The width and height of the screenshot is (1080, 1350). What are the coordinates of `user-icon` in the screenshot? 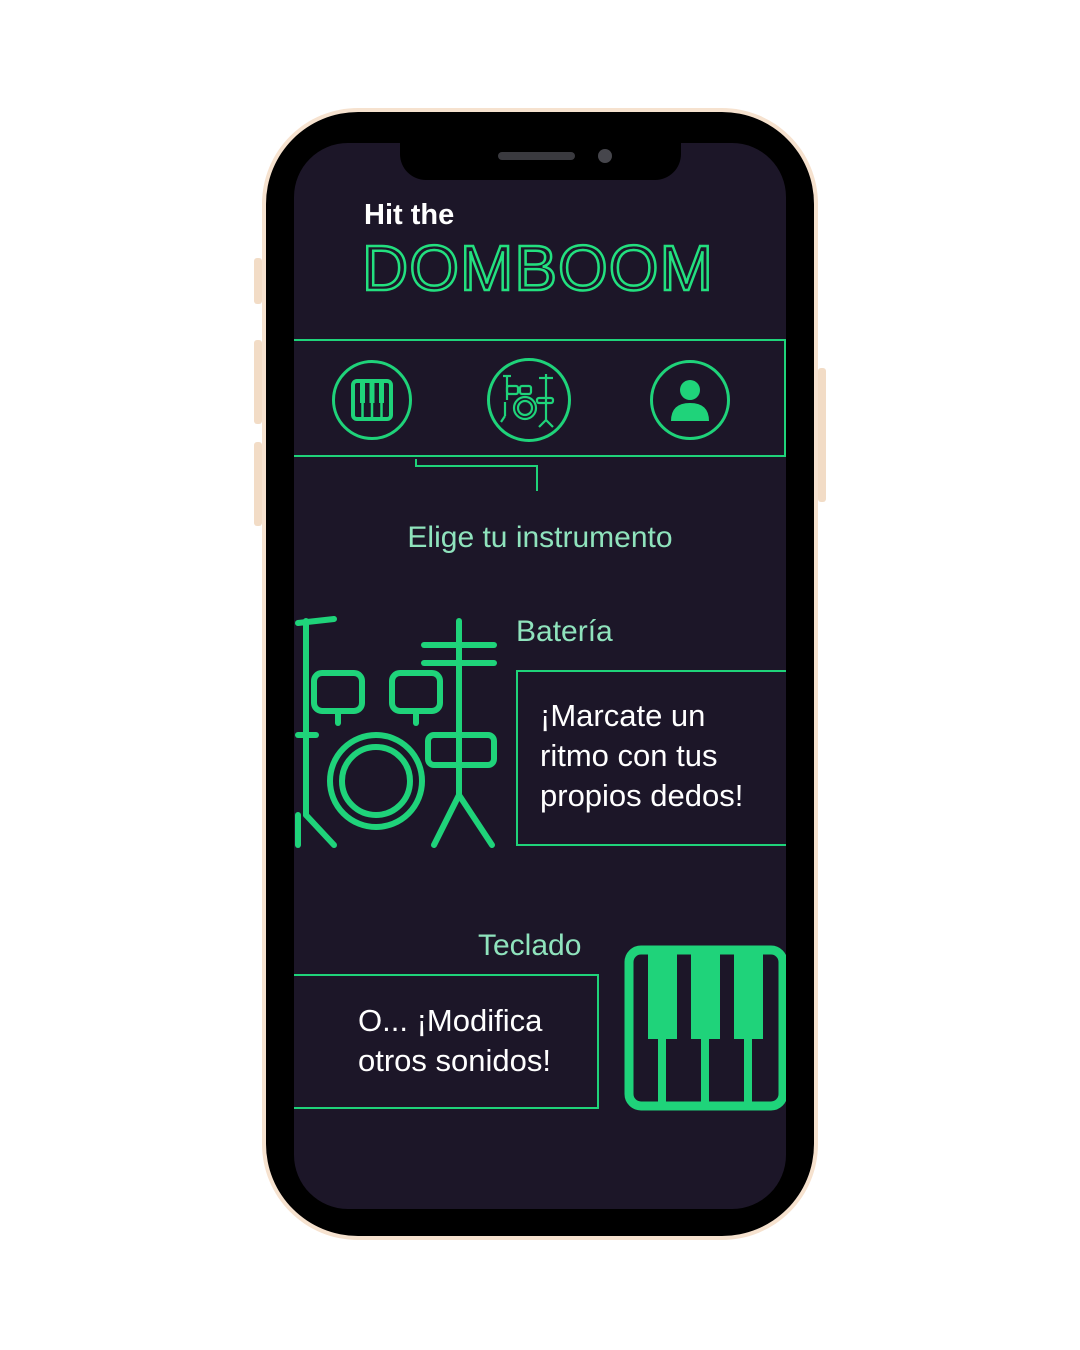 It's located at (690, 400).